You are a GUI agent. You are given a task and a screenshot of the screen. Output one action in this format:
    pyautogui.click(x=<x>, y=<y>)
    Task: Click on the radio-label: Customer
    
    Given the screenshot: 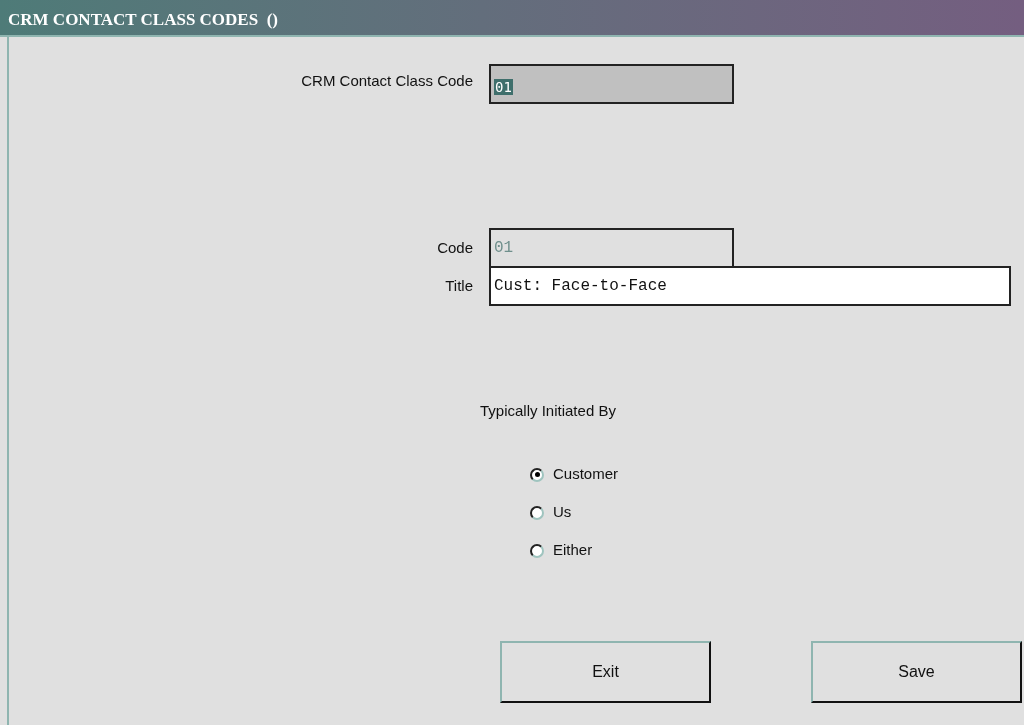 What is the action you would take?
    pyautogui.click(x=586, y=474)
    